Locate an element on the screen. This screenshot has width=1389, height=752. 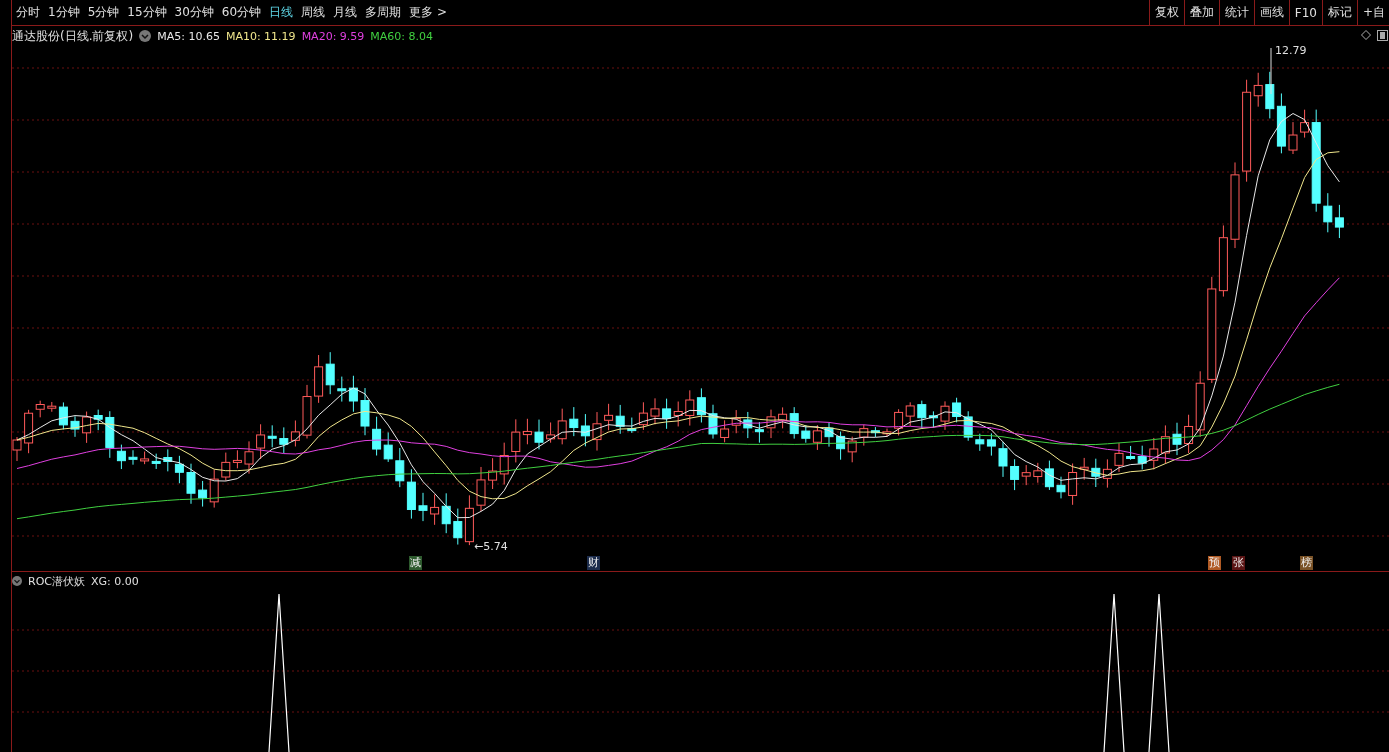
period-tab: 5分钟 is located at coordinates (103, 12).